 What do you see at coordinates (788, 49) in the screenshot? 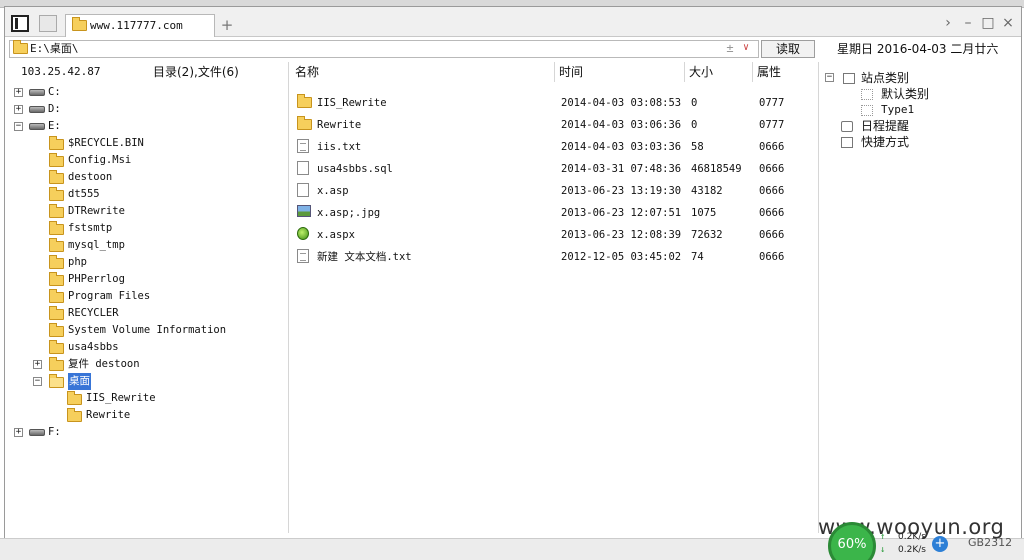
I see `read-button: 读取` at bounding box center [788, 49].